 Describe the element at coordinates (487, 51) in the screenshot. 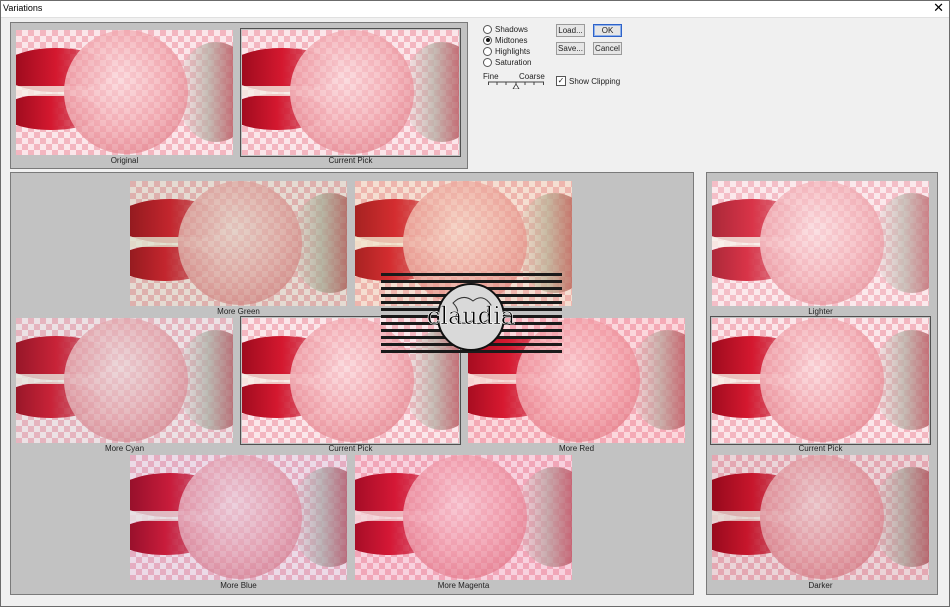

I see `radio-highlights-dot` at that location.